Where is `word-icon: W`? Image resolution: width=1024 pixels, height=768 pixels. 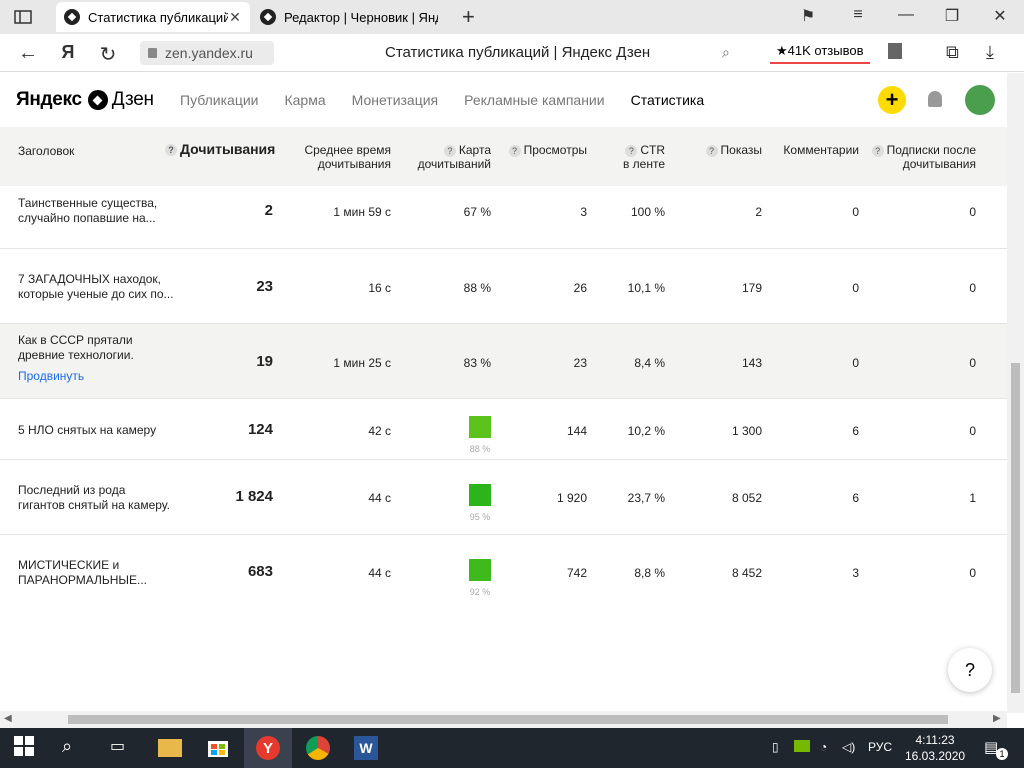
word-icon: W is located at coordinates (366, 748).